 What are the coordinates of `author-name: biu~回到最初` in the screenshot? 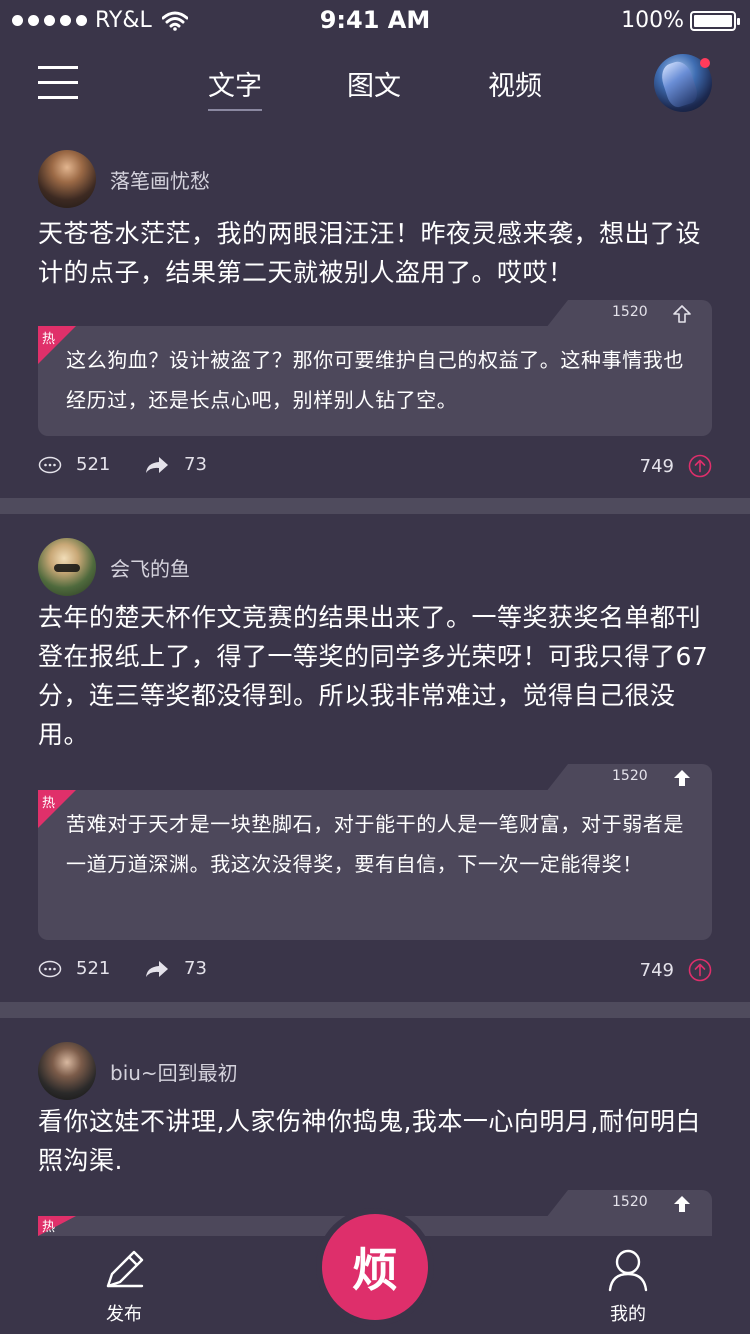 It's located at (174, 1071).